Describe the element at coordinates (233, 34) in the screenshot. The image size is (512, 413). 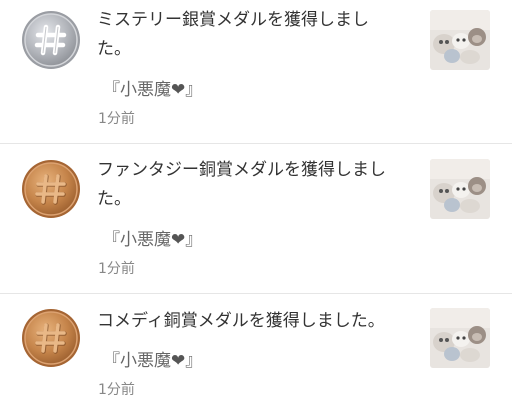
I see `notification-message: ミステリー銀賞メダルを獲得しました。` at that location.